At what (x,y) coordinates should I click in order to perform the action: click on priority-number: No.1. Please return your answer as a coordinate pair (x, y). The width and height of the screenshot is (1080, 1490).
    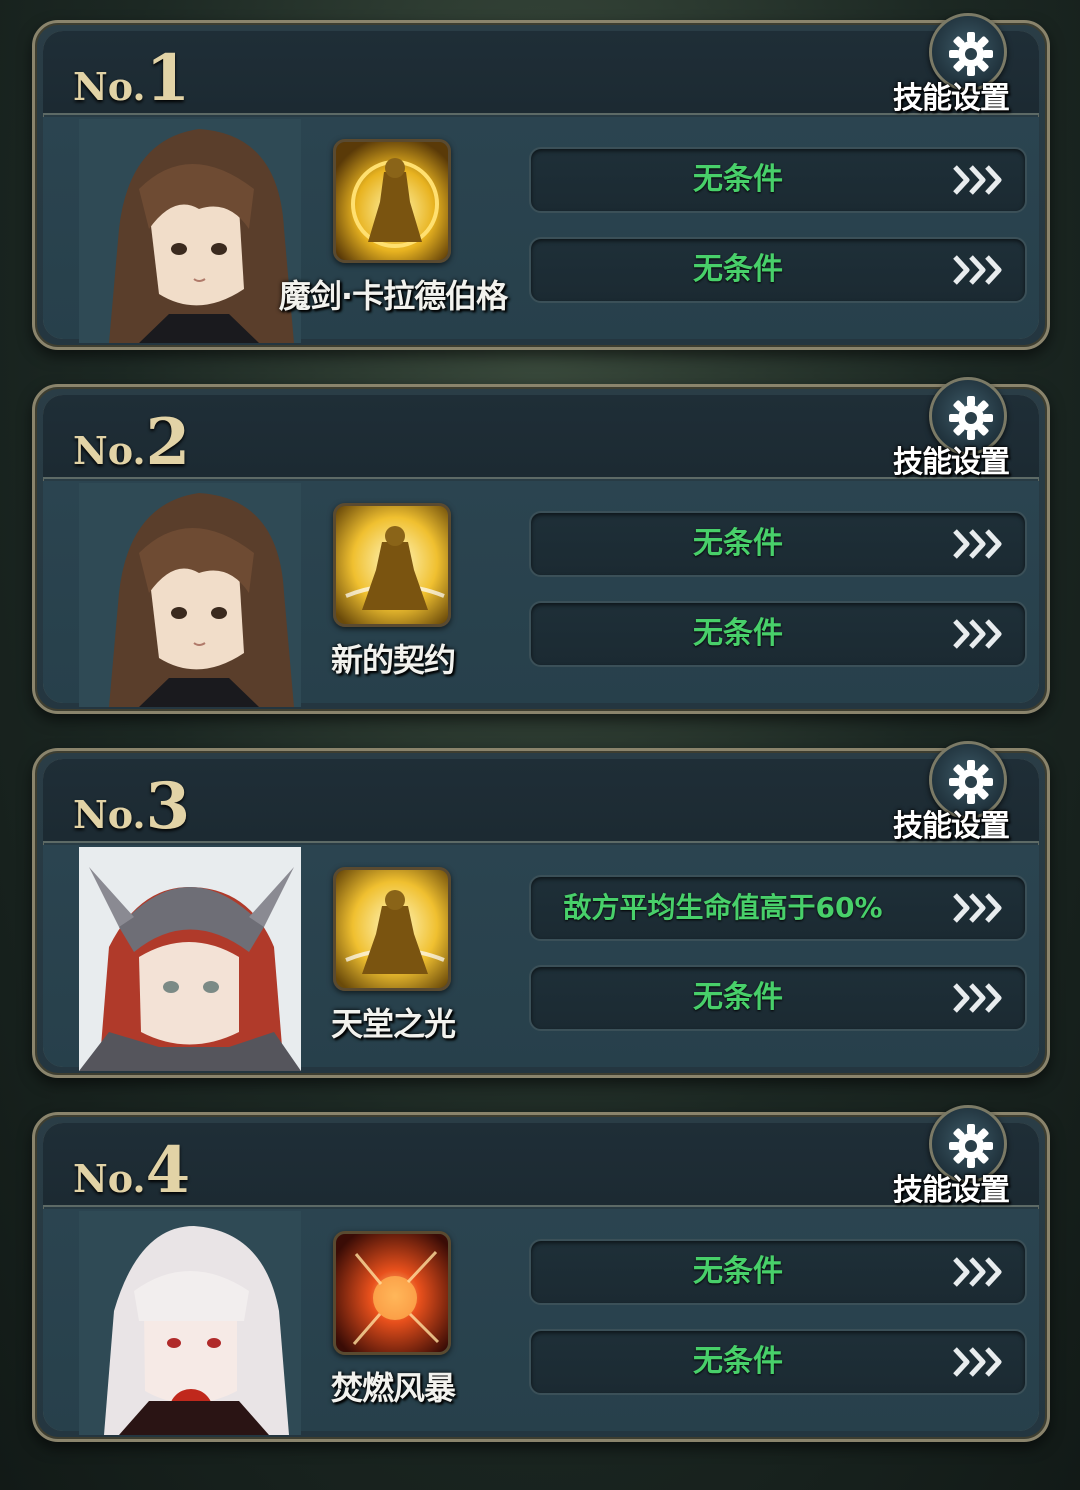
    Looking at the image, I should click on (132, 78).